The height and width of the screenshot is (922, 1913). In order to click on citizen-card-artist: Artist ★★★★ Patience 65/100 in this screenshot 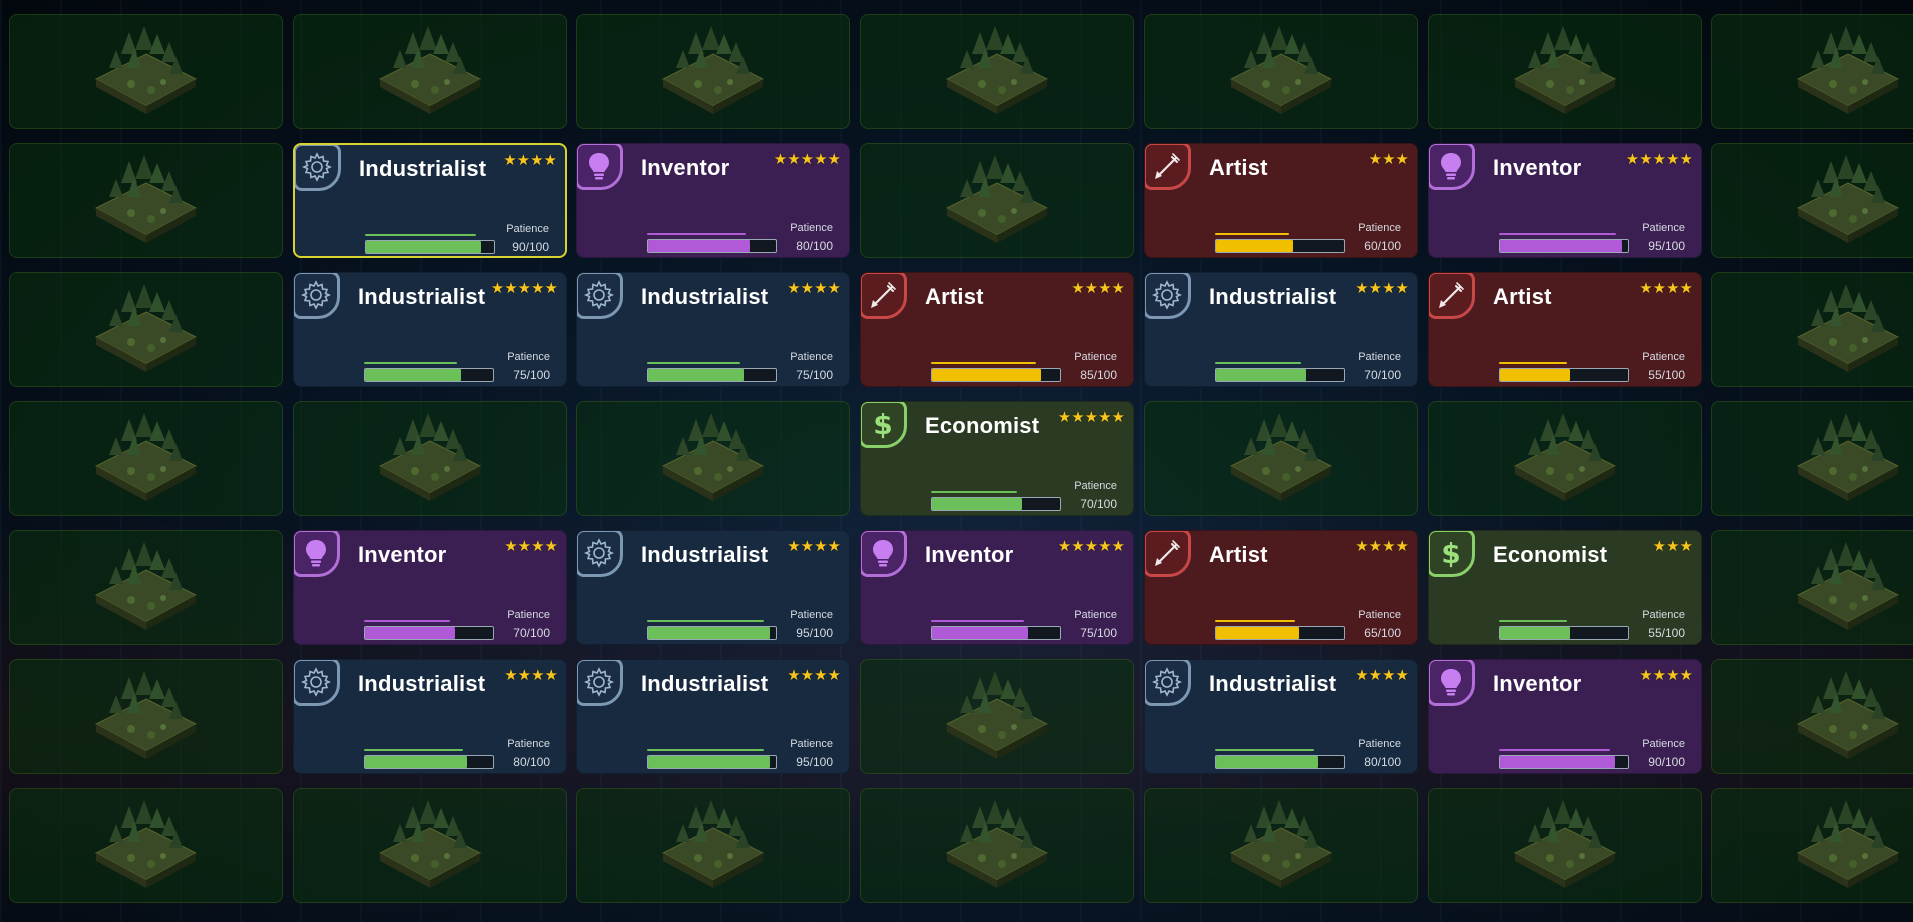, I will do `click(1281, 587)`.